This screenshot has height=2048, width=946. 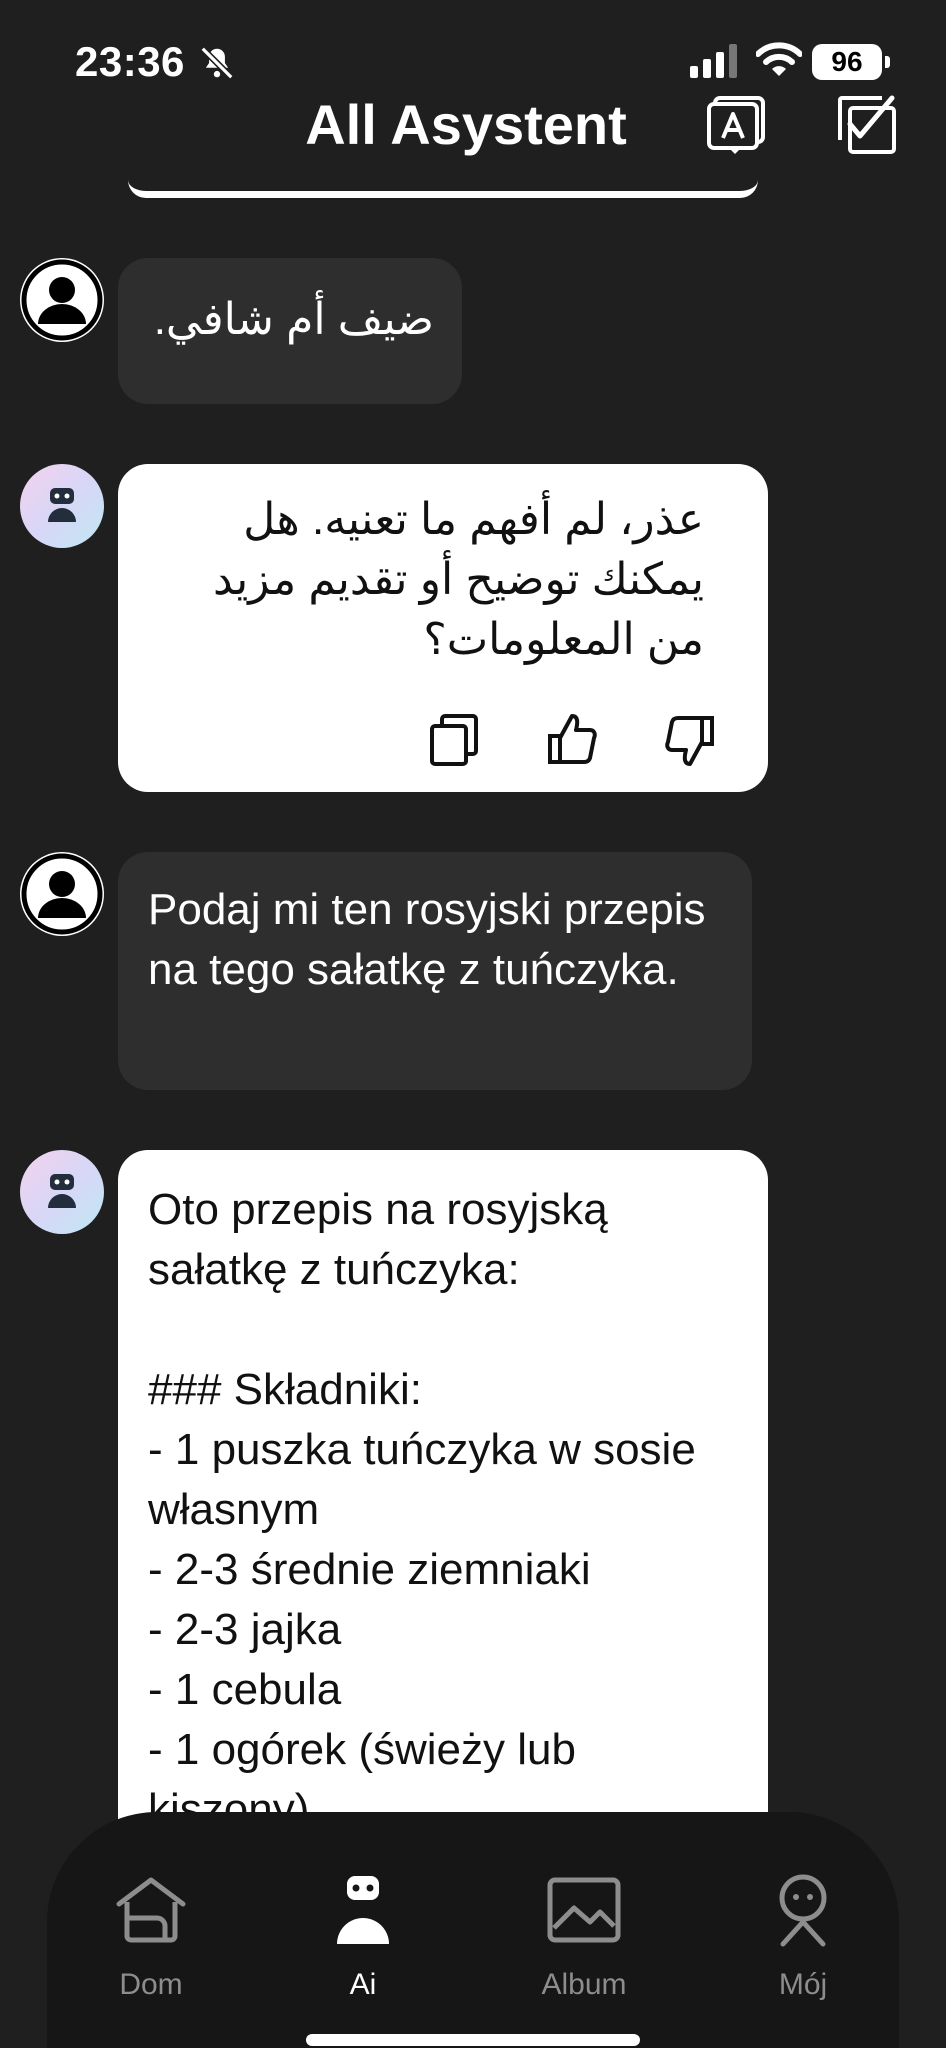 I want to click on nav-label: Dom, so click(x=151, y=1984).